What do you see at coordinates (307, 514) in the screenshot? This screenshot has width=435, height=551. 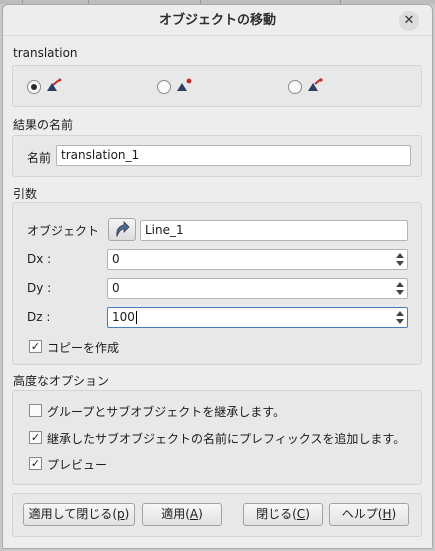 I see `close-paren: )` at bounding box center [307, 514].